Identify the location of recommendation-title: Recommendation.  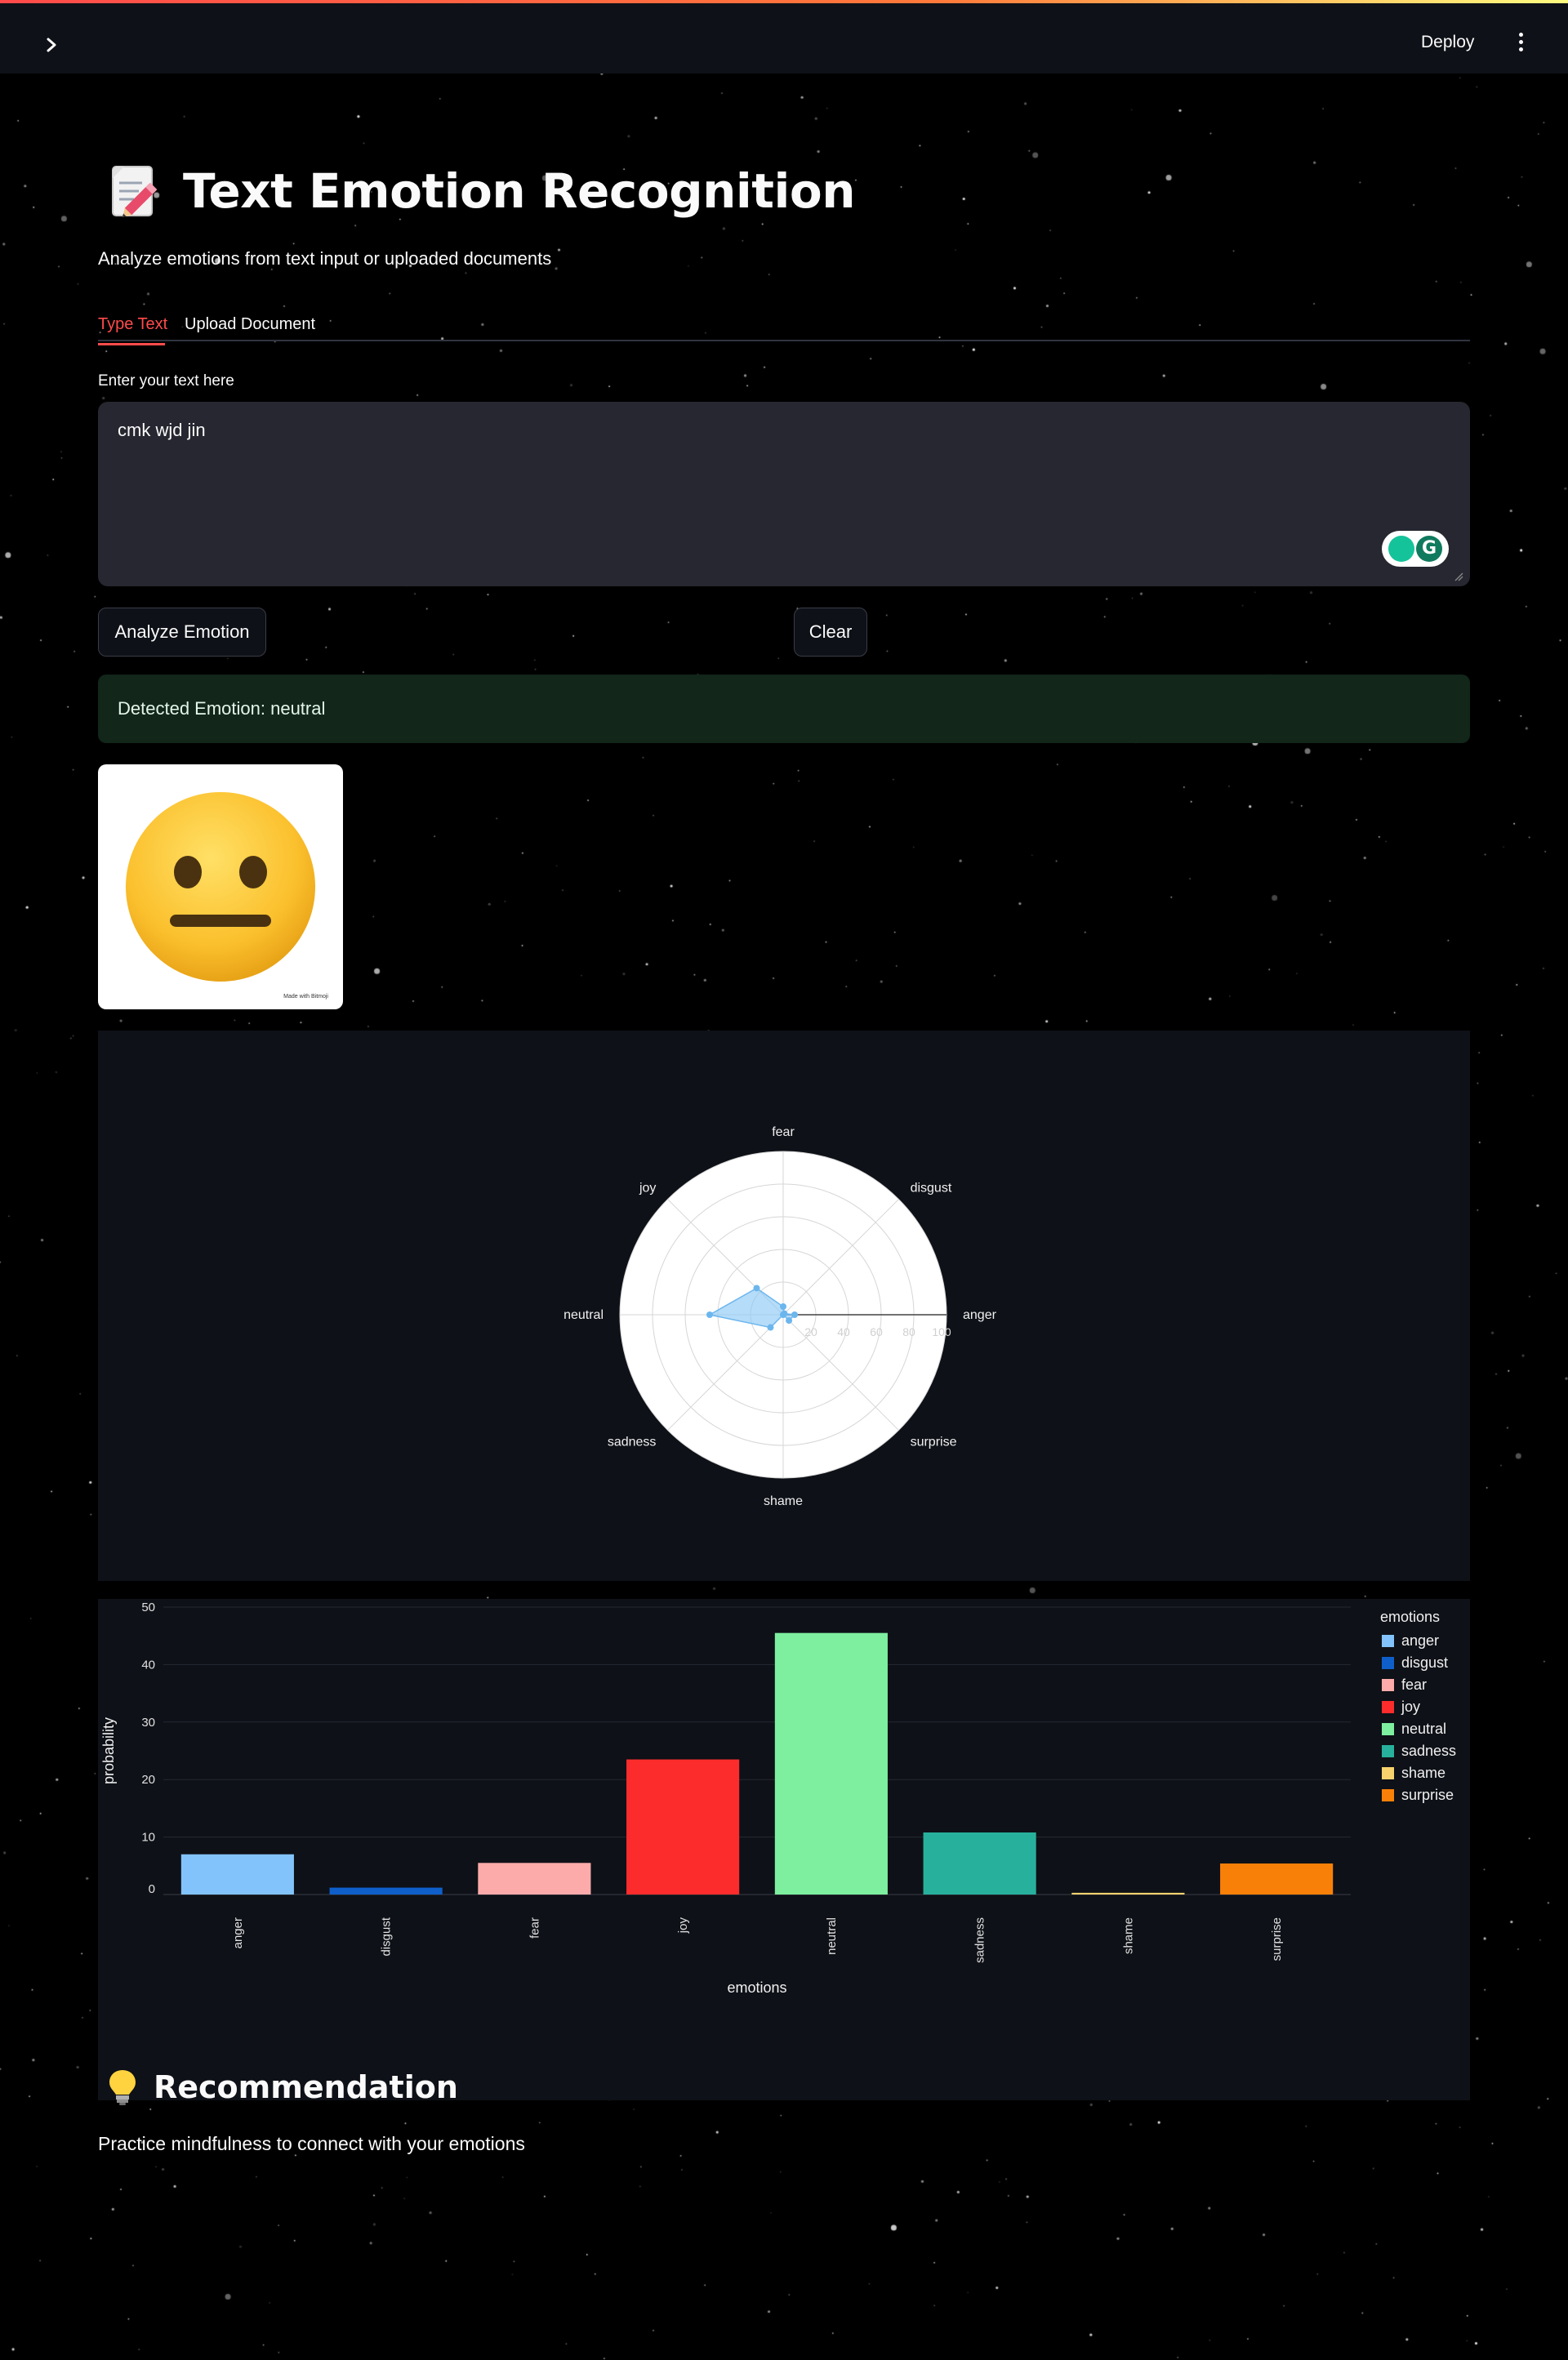
(306, 2087).